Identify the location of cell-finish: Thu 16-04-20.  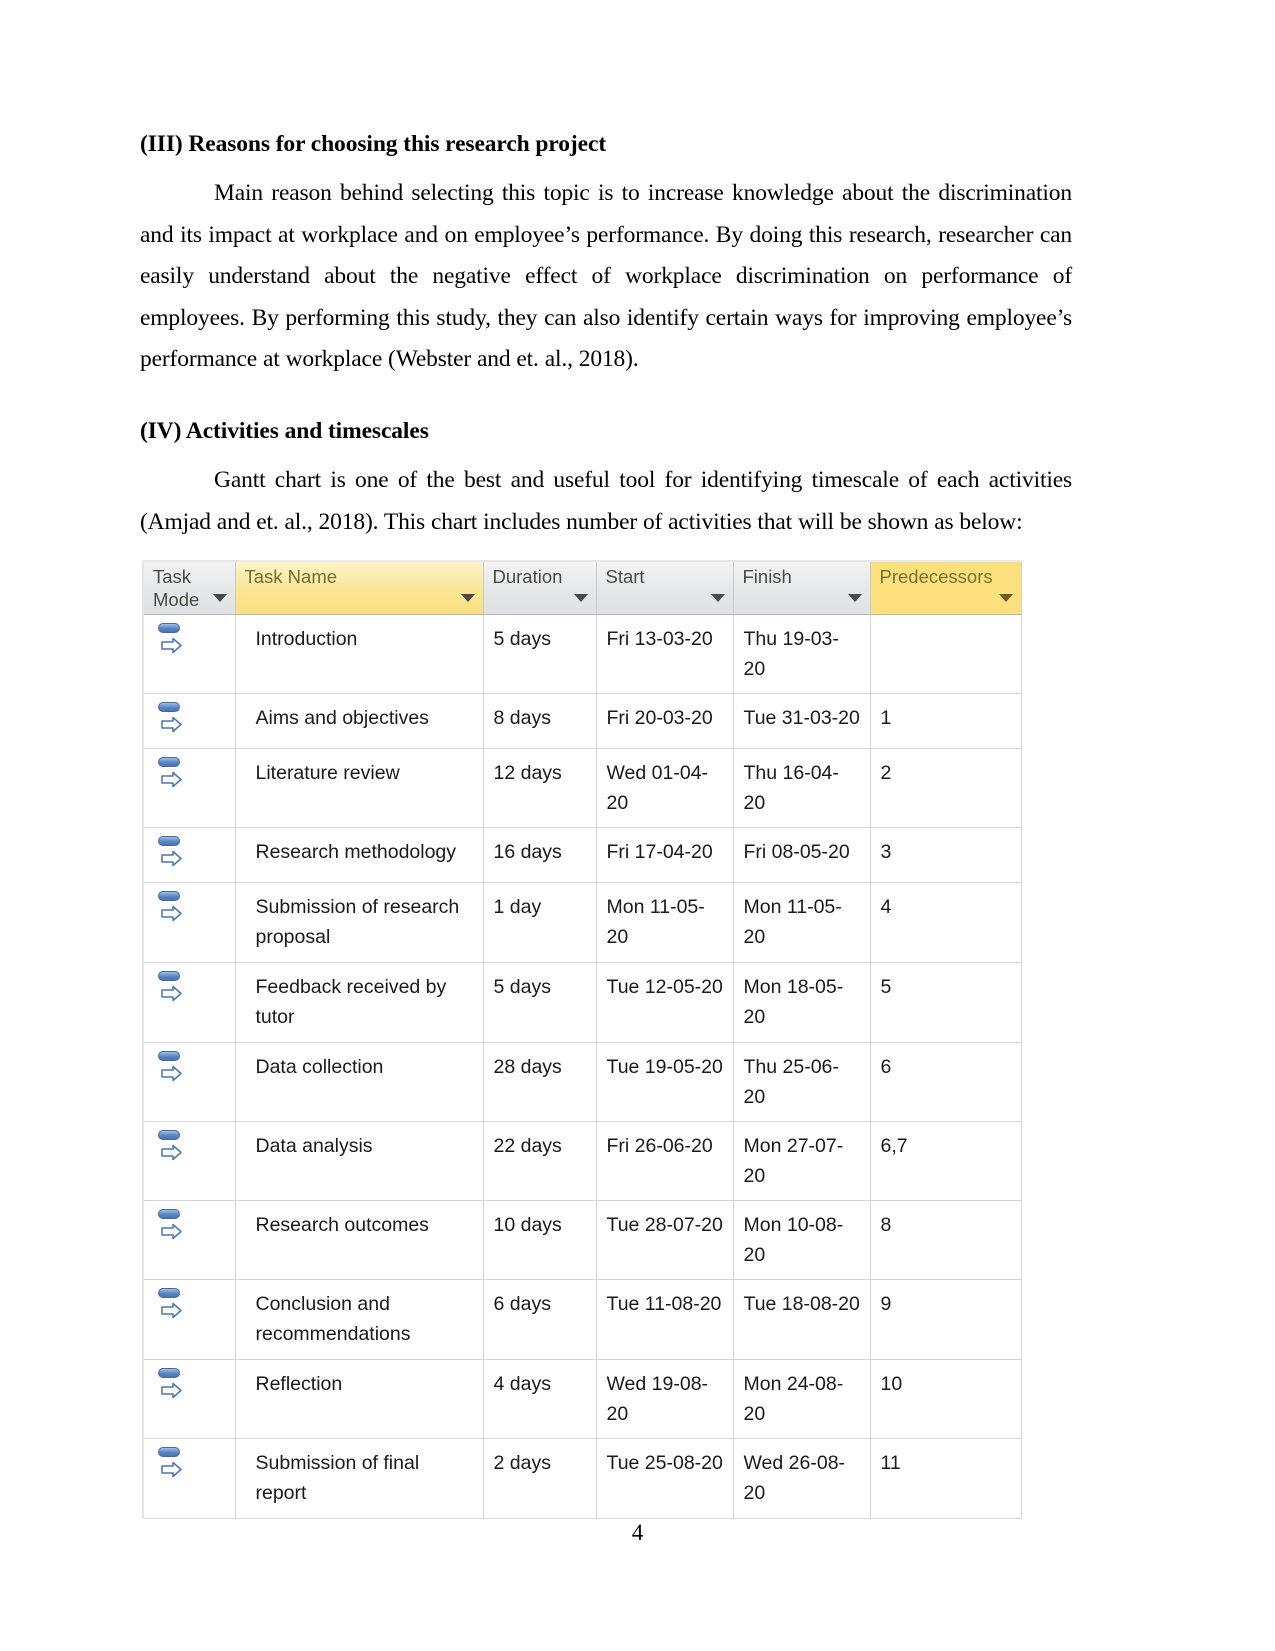
(802, 788).